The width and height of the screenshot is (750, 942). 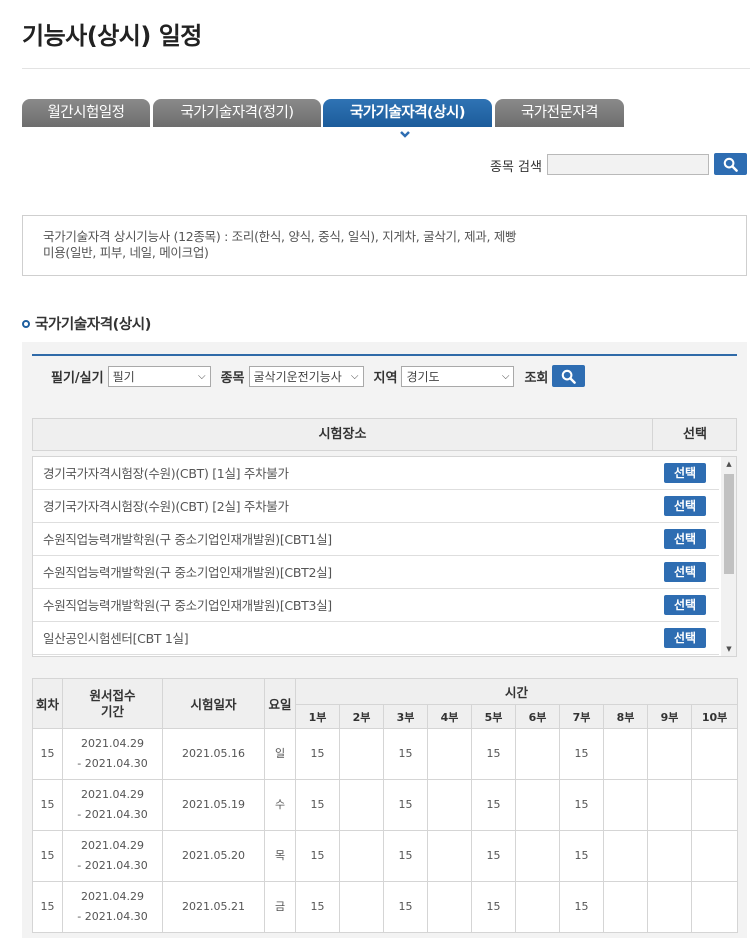 What do you see at coordinates (536, 378) in the screenshot?
I see `query-label: 조회` at bounding box center [536, 378].